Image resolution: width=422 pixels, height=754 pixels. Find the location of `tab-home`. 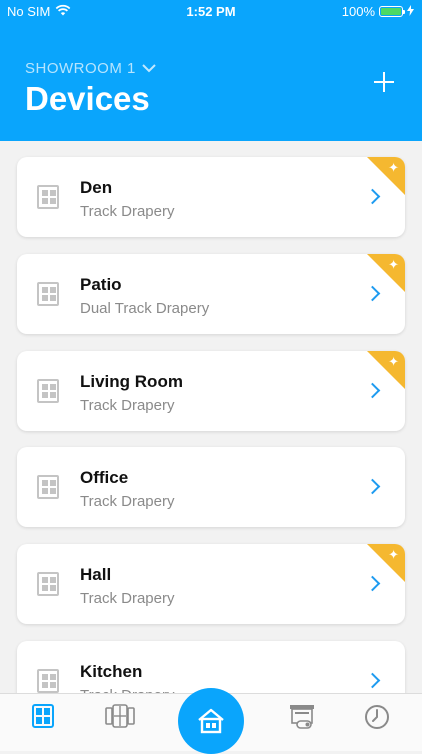

tab-home is located at coordinates (211, 721).